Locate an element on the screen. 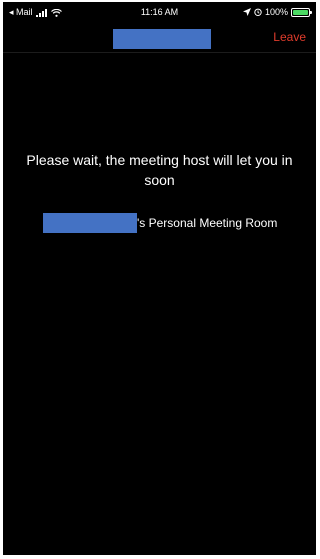  alarm-icon is located at coordinates (258, 12).